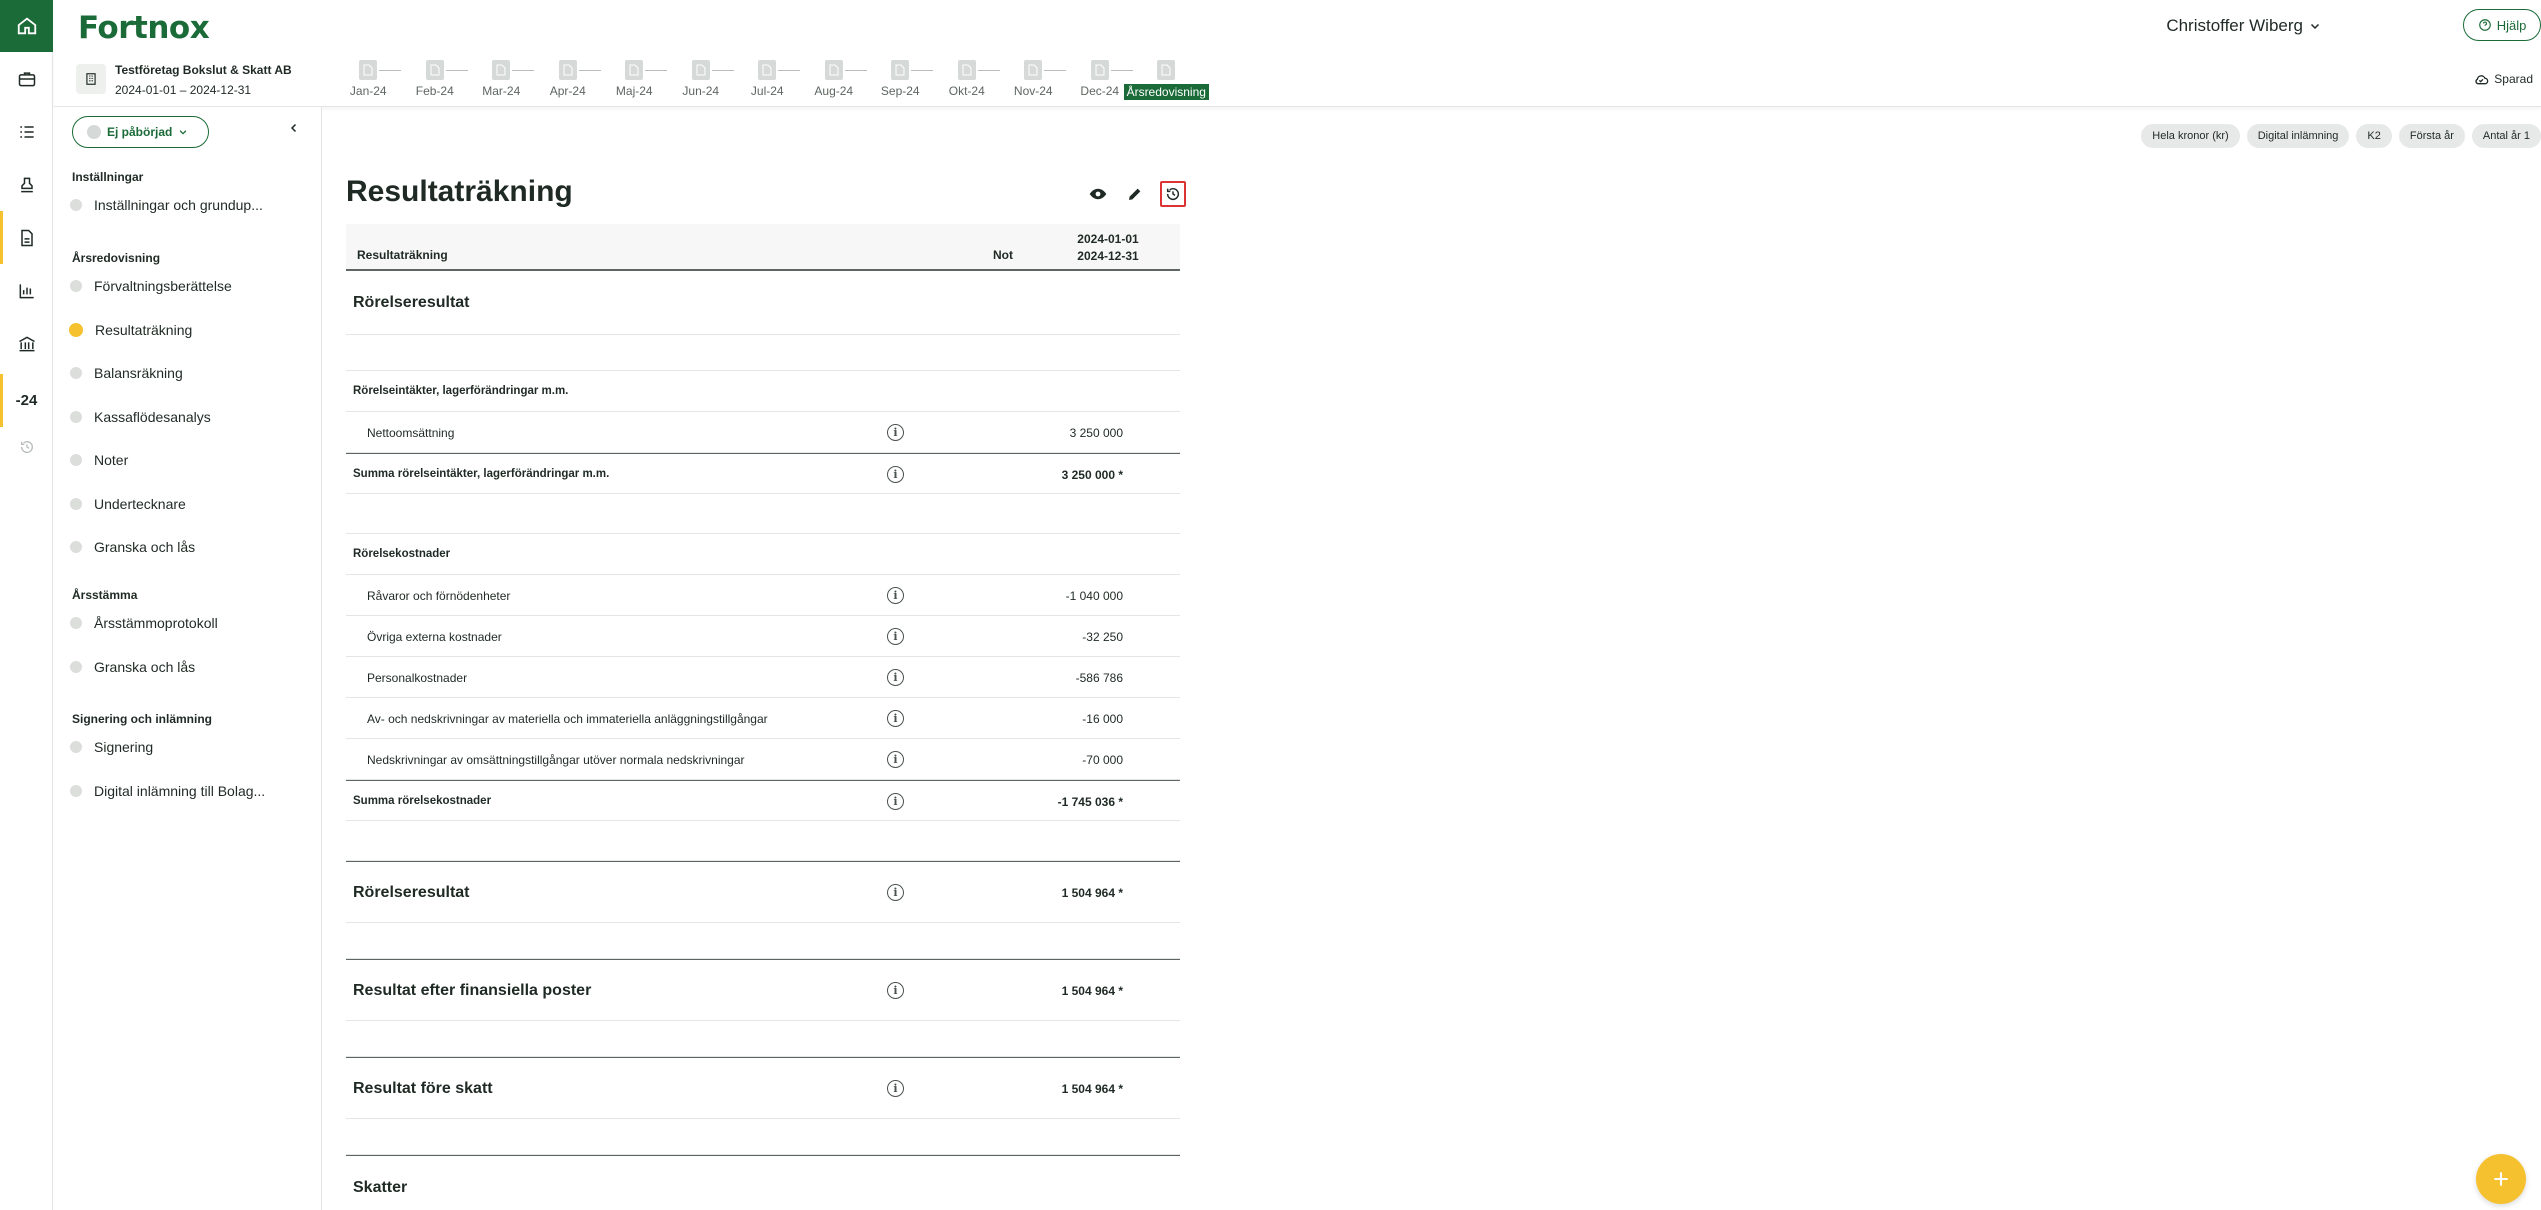 This screenshot has width=2541, height=1210. I want to click on month-0: Jan-24, so click(368, 79).